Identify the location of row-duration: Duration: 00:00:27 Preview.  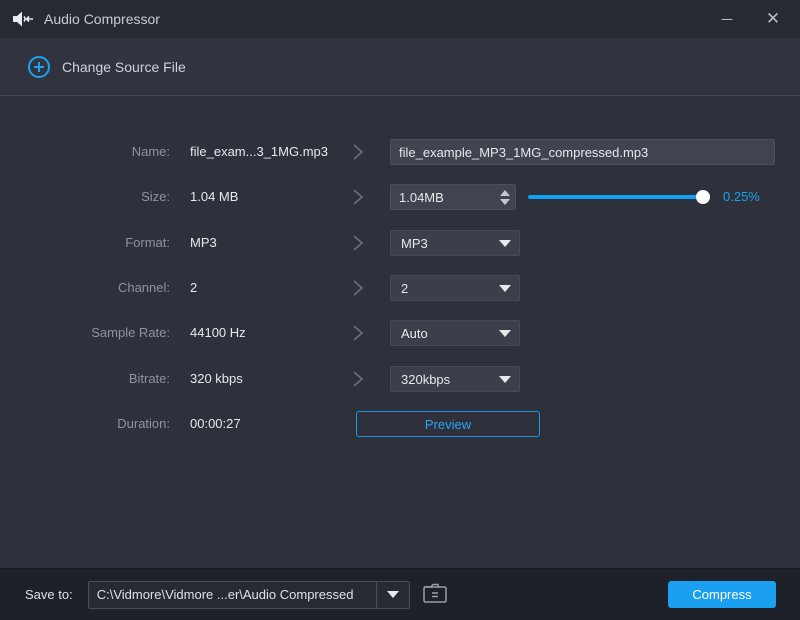
(400, 424).